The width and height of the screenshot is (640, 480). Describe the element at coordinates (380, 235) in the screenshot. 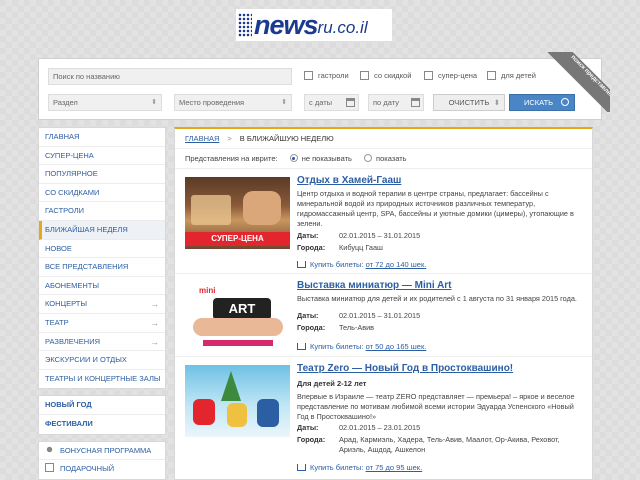

I see `event-dates: 02.01.2015 – 31.01.2015` at that location.